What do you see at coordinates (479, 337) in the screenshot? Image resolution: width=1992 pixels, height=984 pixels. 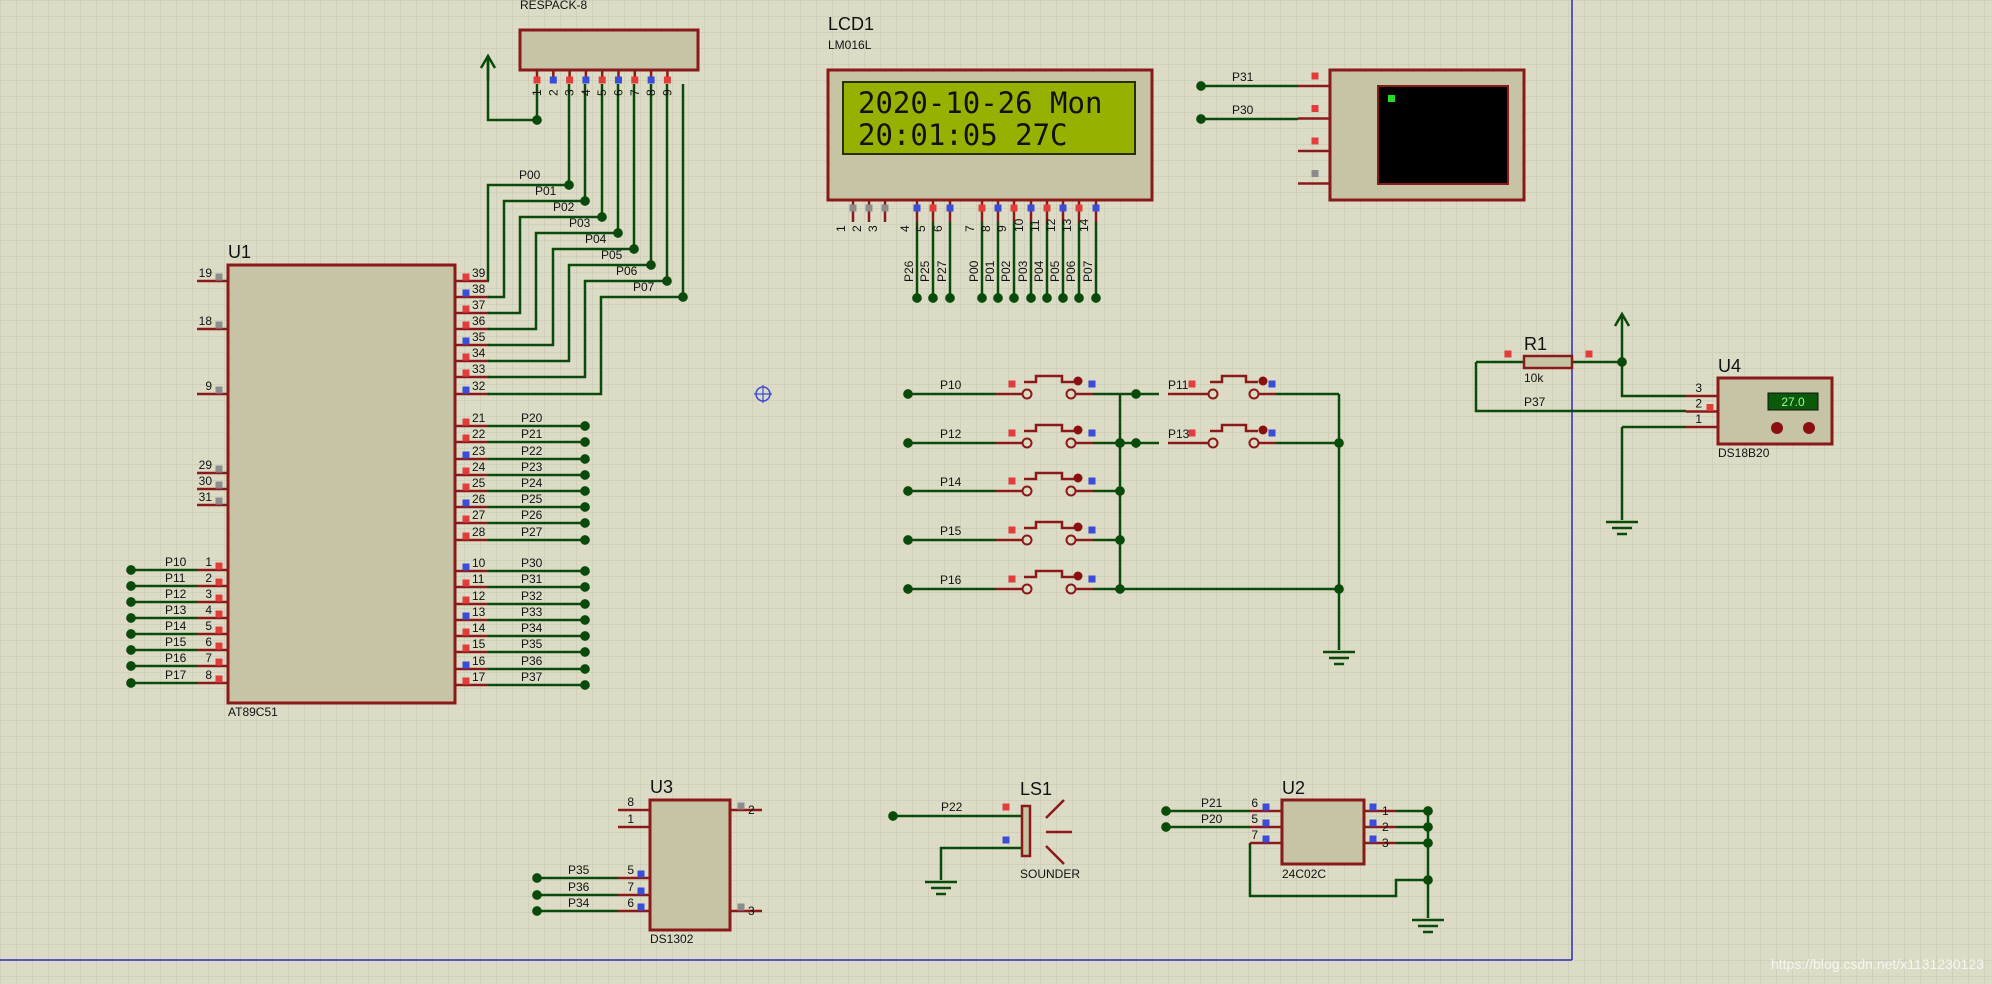 I see `u1-pin-number: 35` at bounding box center [479, 337].